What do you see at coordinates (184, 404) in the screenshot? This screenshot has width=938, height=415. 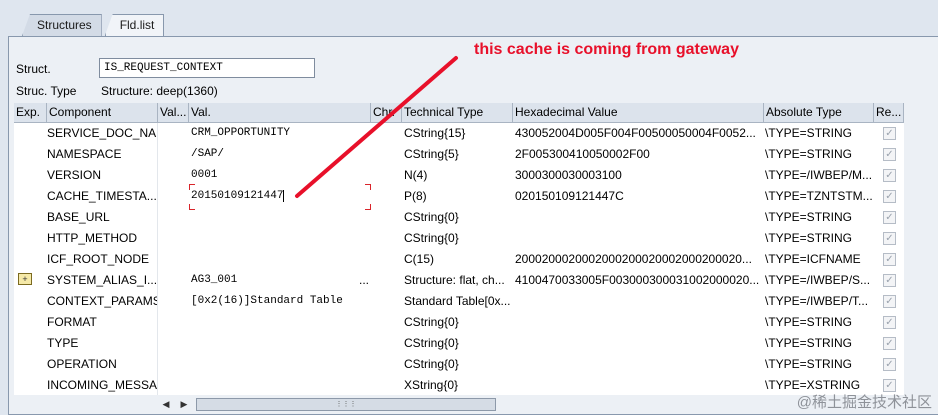 I see `scroll-right-icon: ▶` at bounding box center [184, 404].